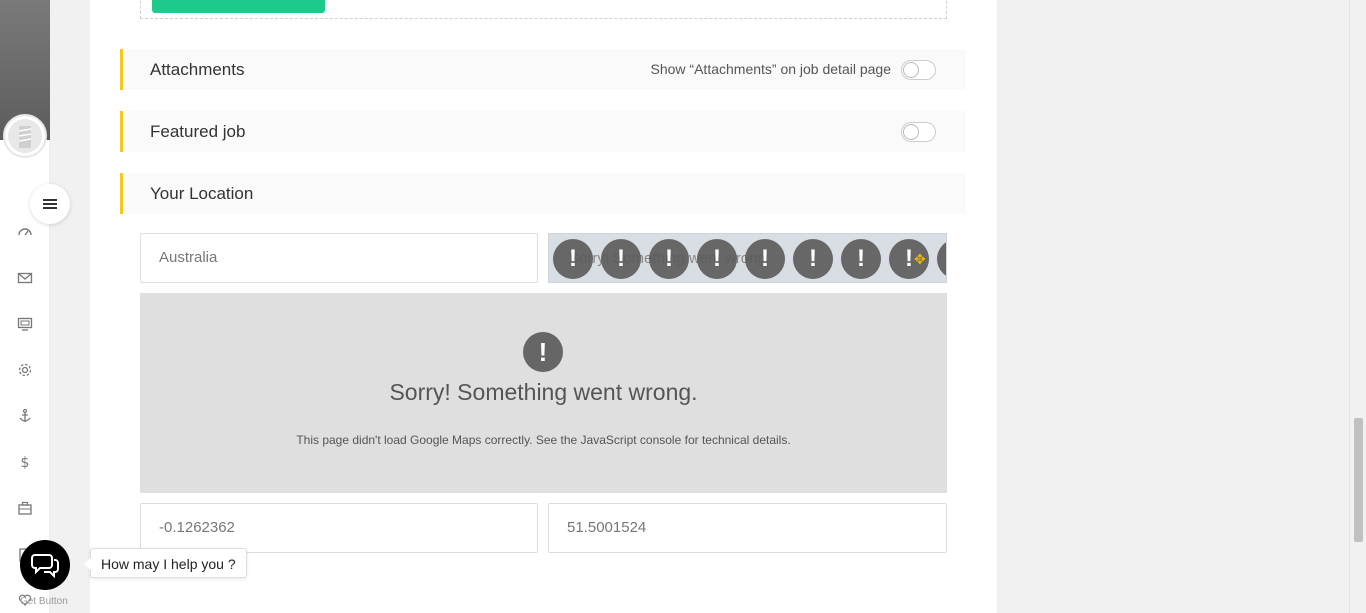 This screenshot has height=613, width=1366. What do you see at coordinates (747, 528) in the screenshot?
I see `latitude-input: 51.5001524` at bounding box center [747, 528].